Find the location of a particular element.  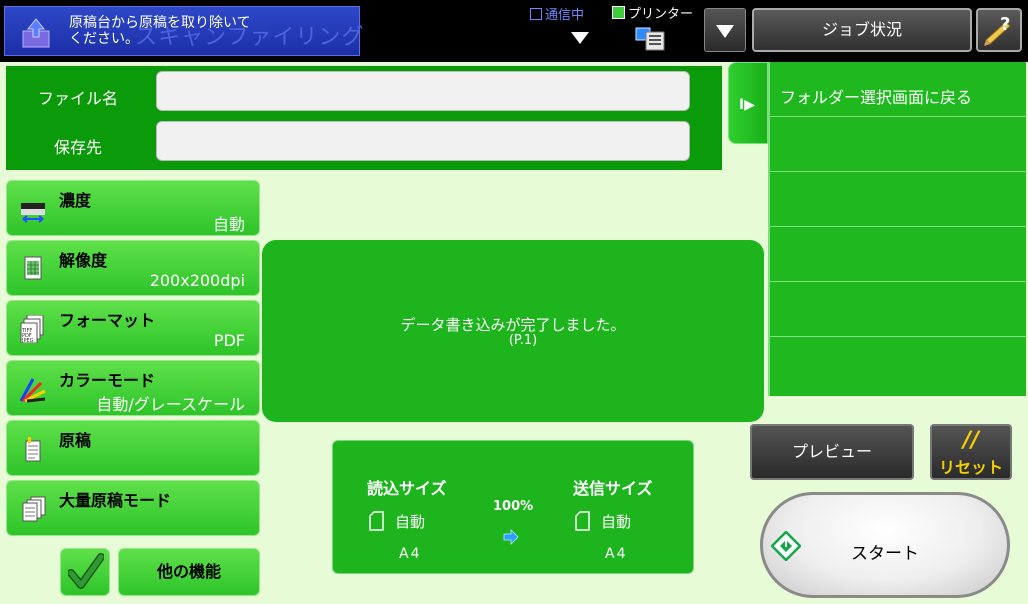

job-build-button: 大量原稿モード is located at coordinates (133, 508).